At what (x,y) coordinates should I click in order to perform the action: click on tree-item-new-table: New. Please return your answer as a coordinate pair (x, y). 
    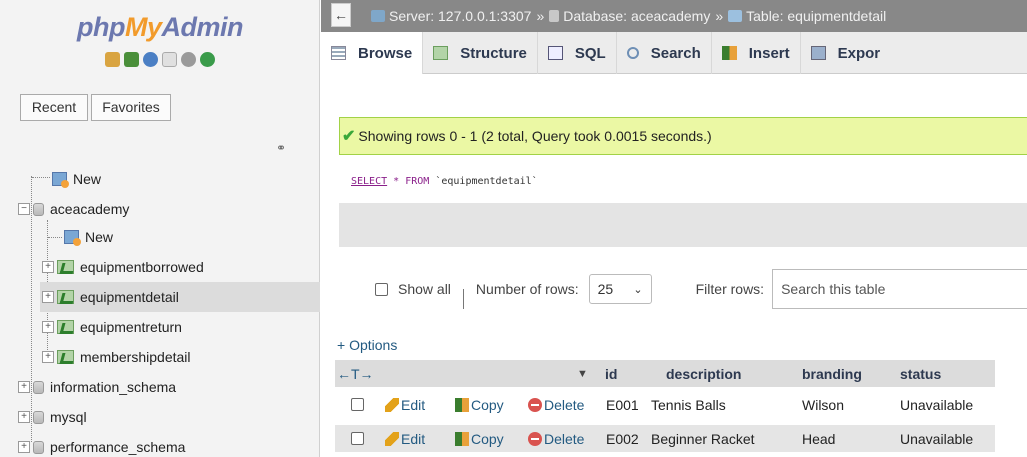
    Looking at the image, I should click on (80, 237).